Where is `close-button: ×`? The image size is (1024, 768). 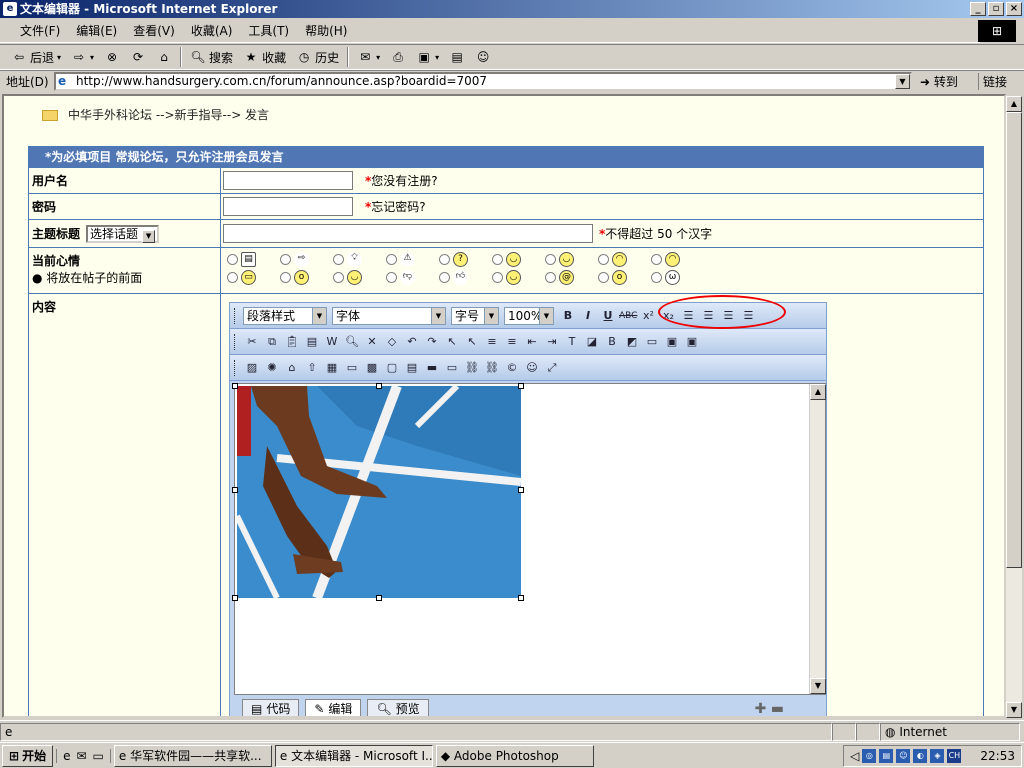 close-button: × is located at coordinates (1014, 9).